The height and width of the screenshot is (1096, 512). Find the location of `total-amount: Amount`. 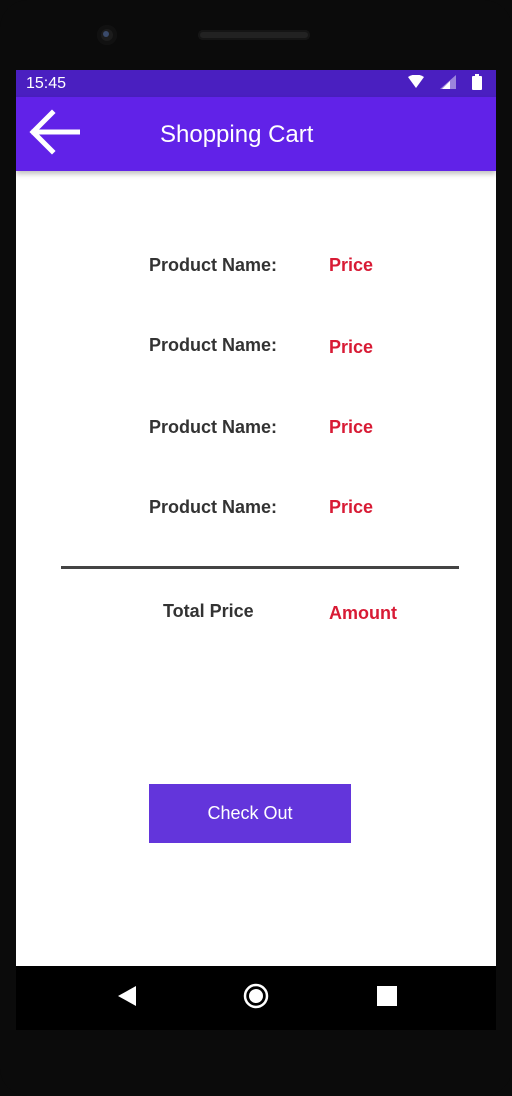

total-amount: Amount is located at coordinates (363, 613).